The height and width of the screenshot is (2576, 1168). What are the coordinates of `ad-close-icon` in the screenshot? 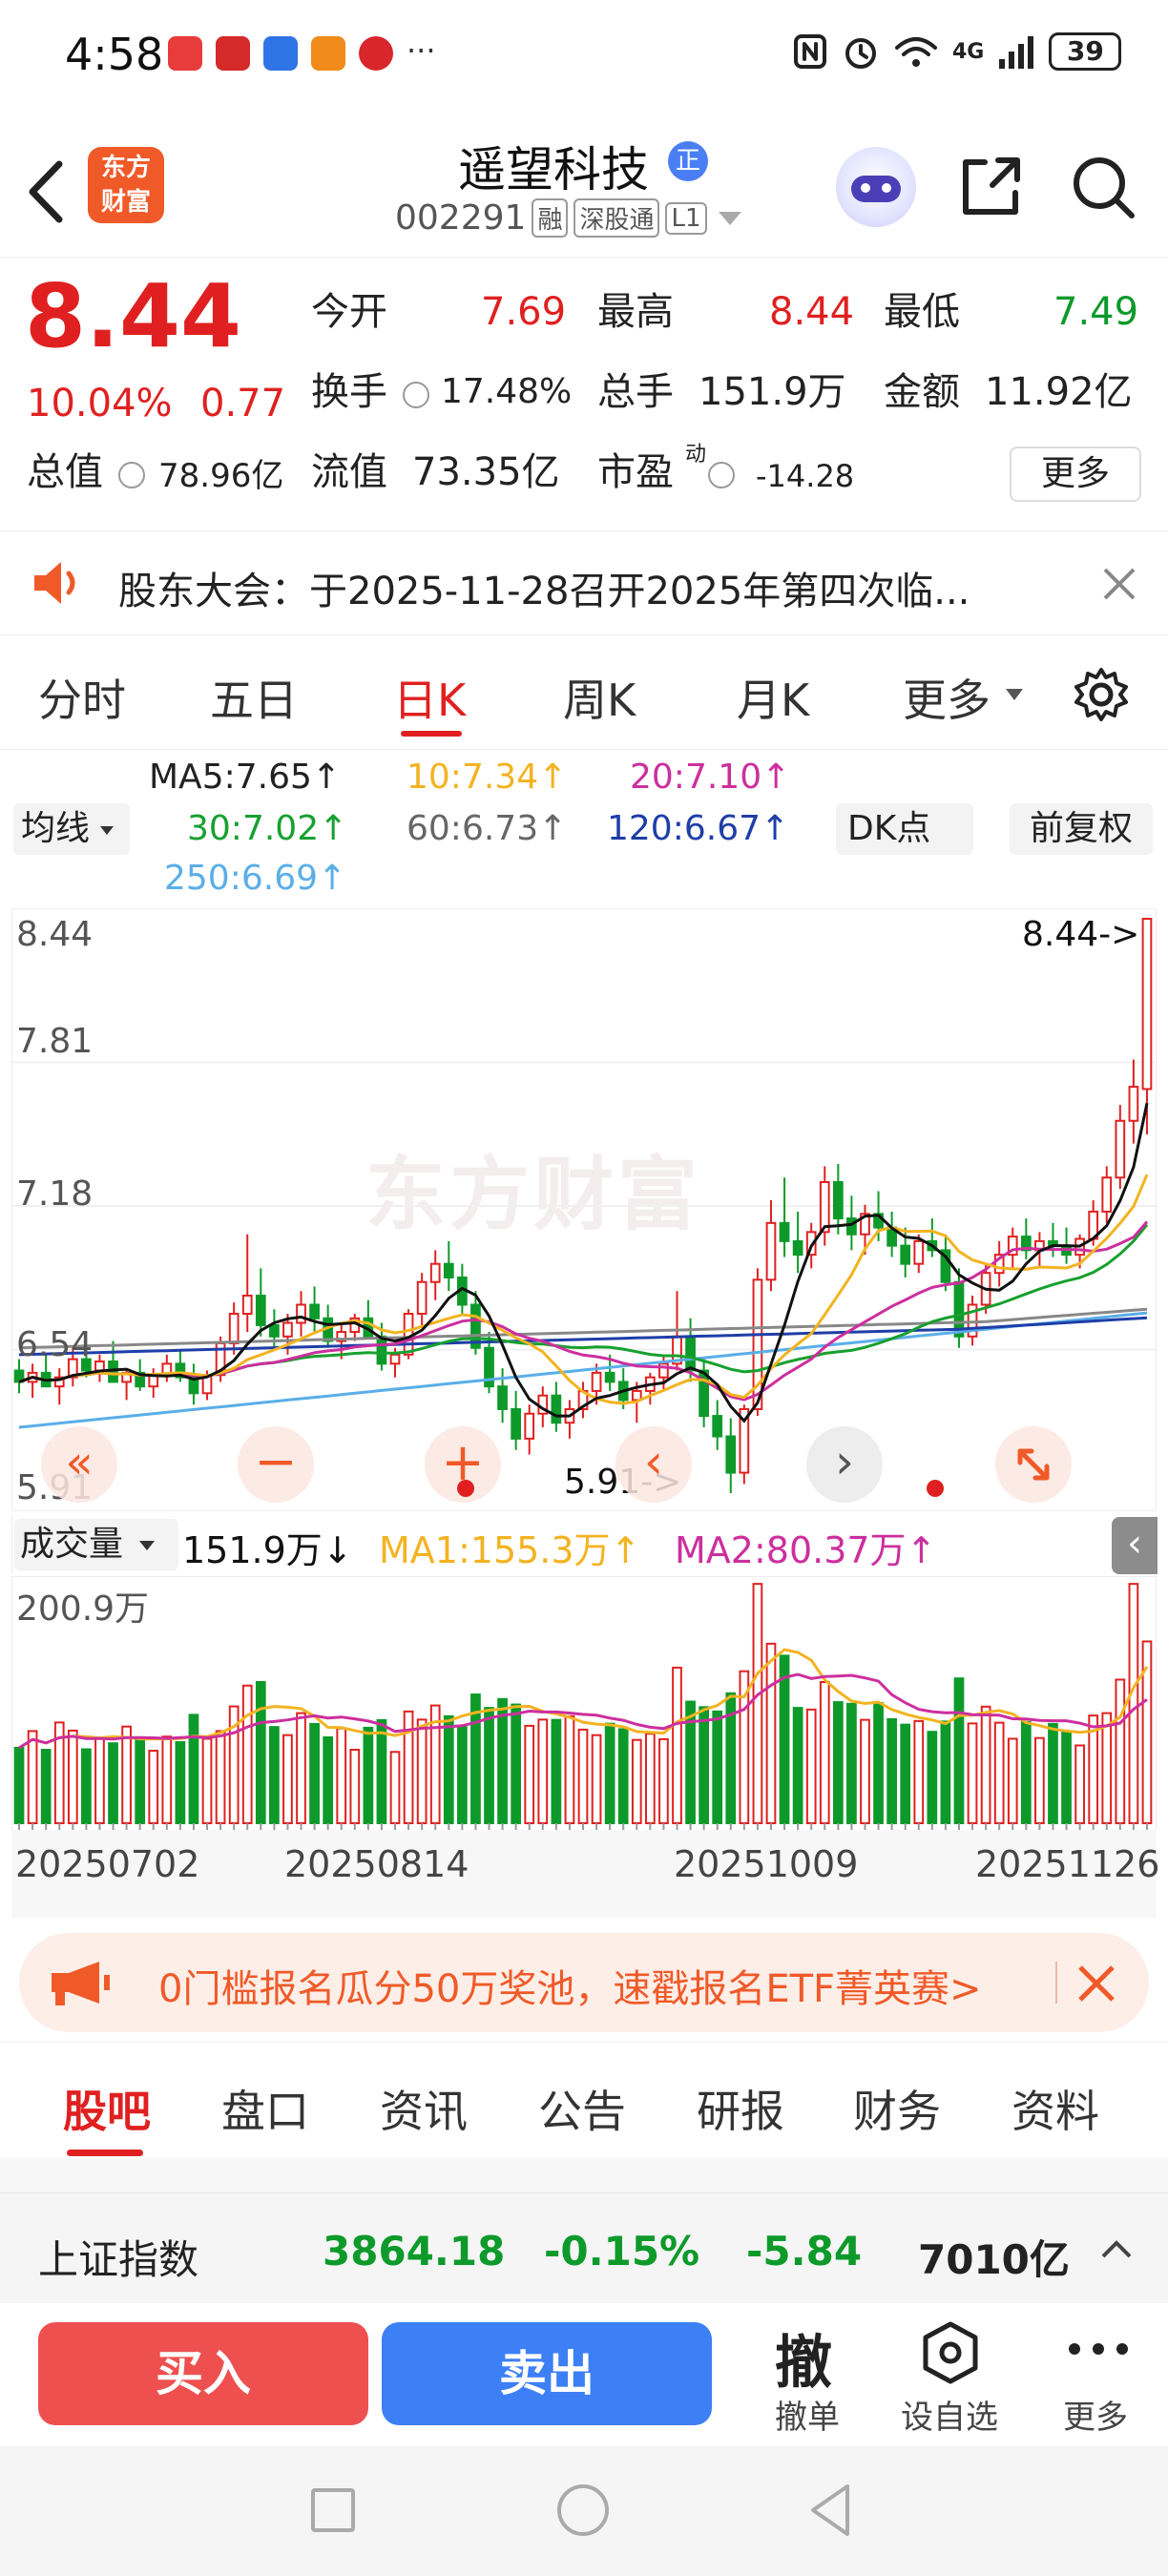 It's located at (1096, 1983).